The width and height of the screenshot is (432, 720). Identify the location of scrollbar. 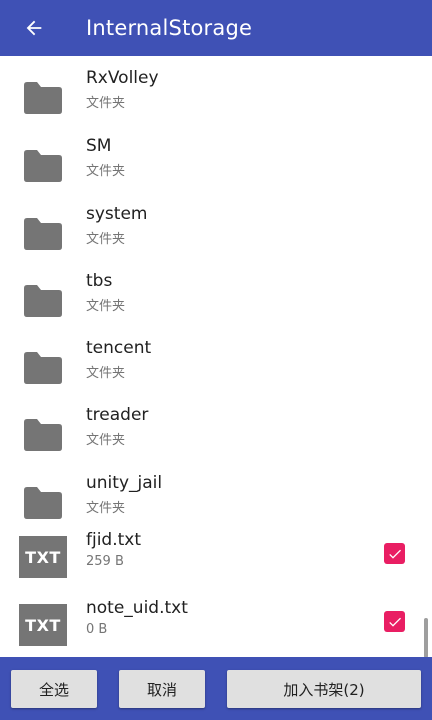
(426, 638).